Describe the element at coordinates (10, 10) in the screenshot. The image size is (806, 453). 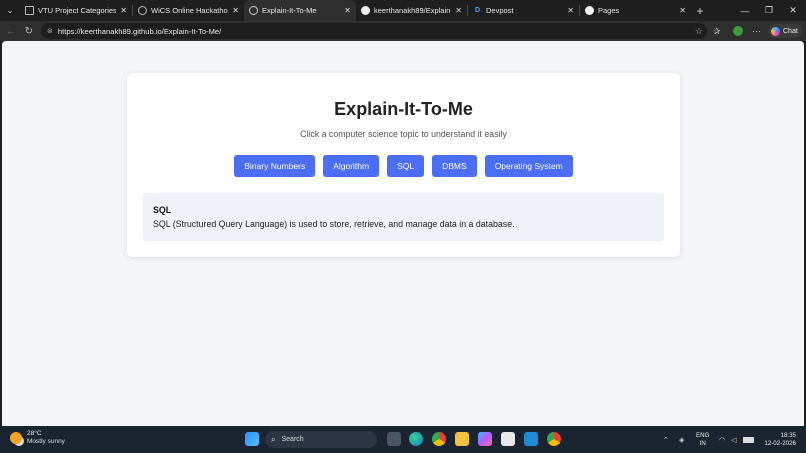
I see `tab-actions-menu-icon: ⌄` at that location.